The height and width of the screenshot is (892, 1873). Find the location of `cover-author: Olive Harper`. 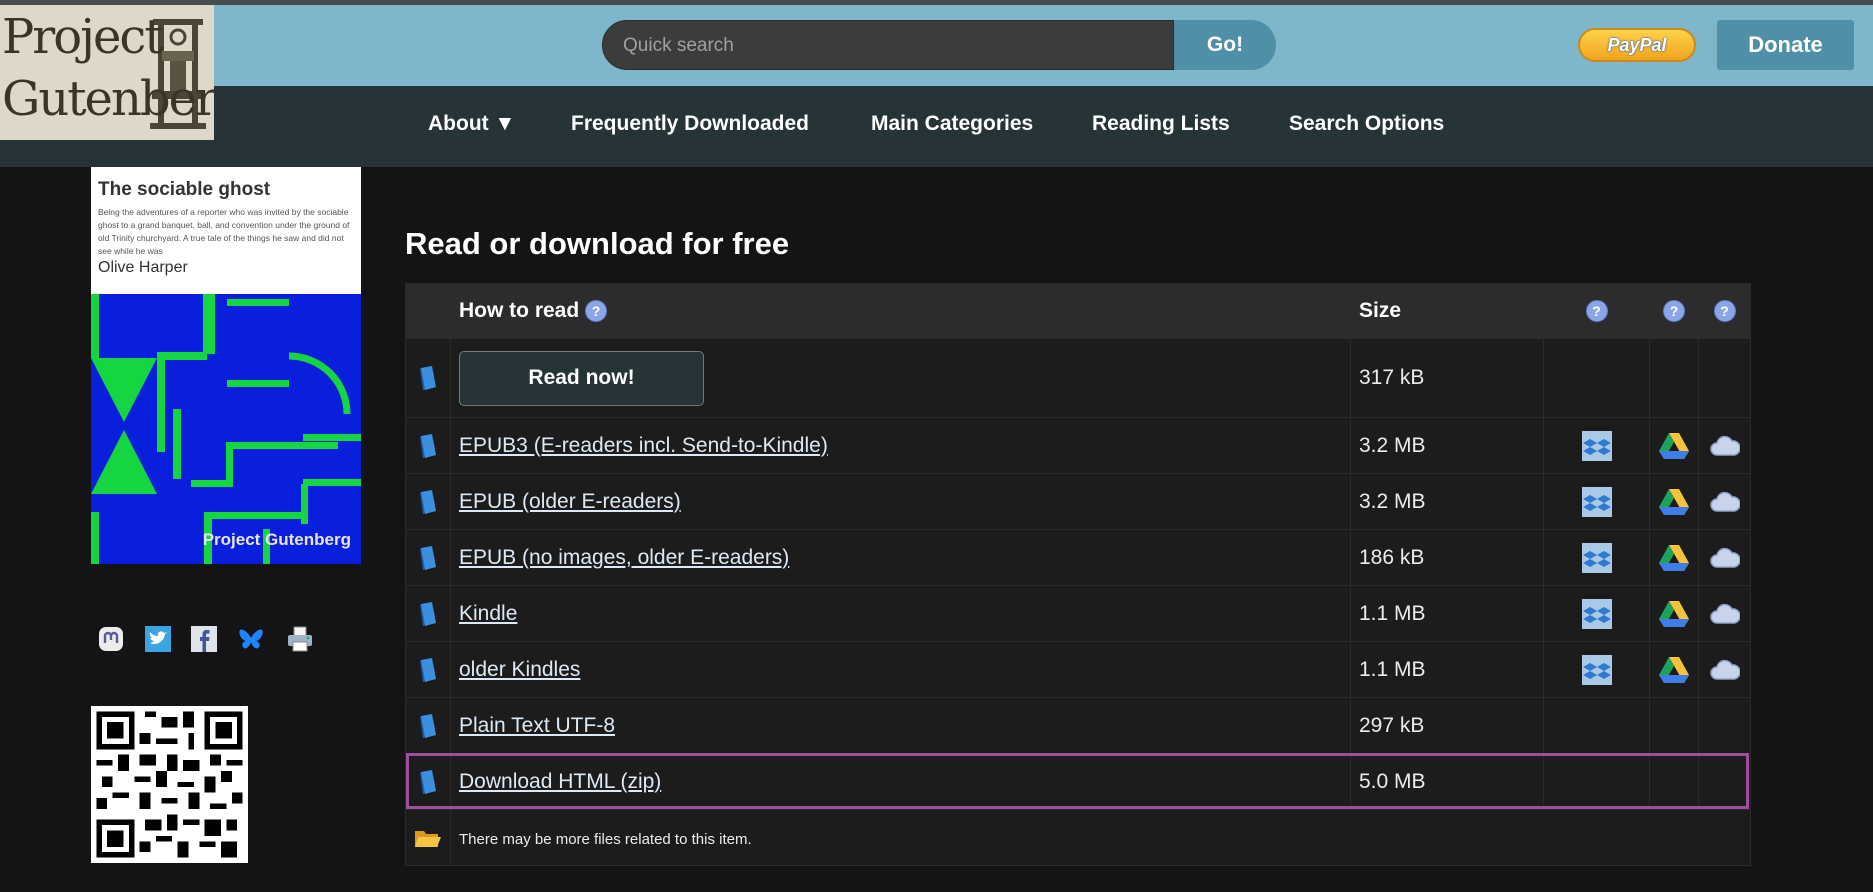

cover-author: Olive Harper is located at coordinates (143, 267).